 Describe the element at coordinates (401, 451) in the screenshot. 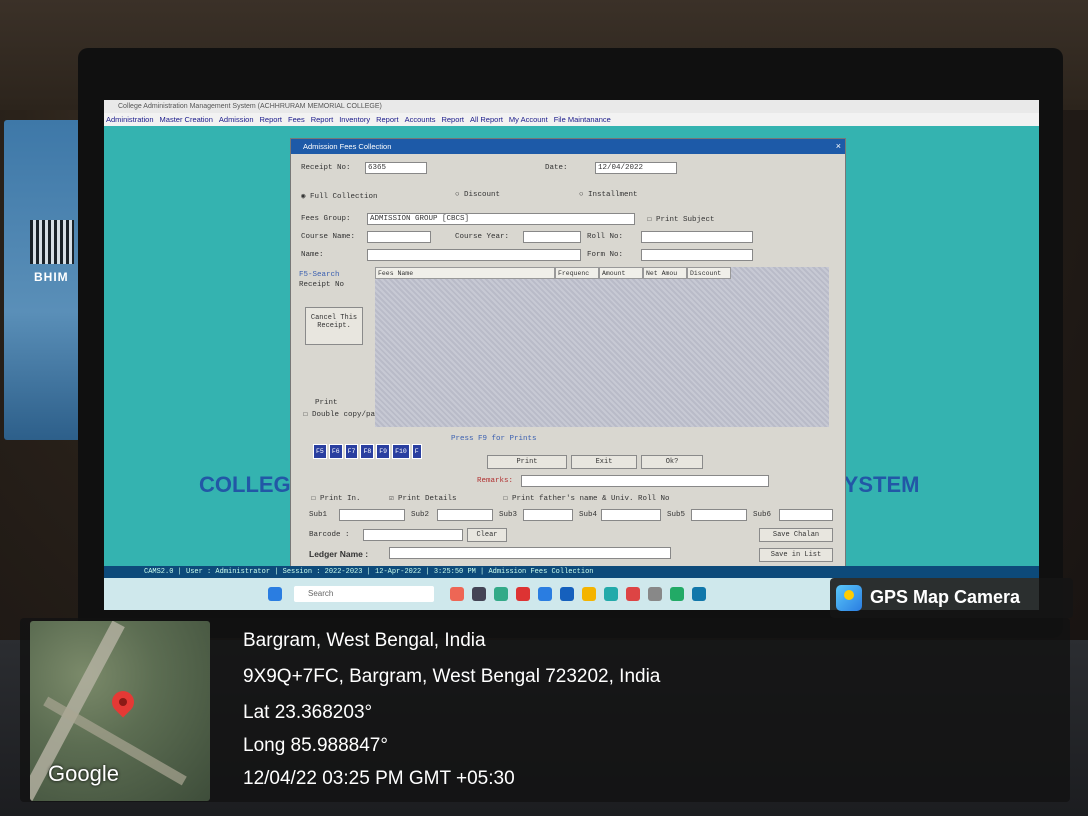

I see `fkey-f10: F10` at that location.